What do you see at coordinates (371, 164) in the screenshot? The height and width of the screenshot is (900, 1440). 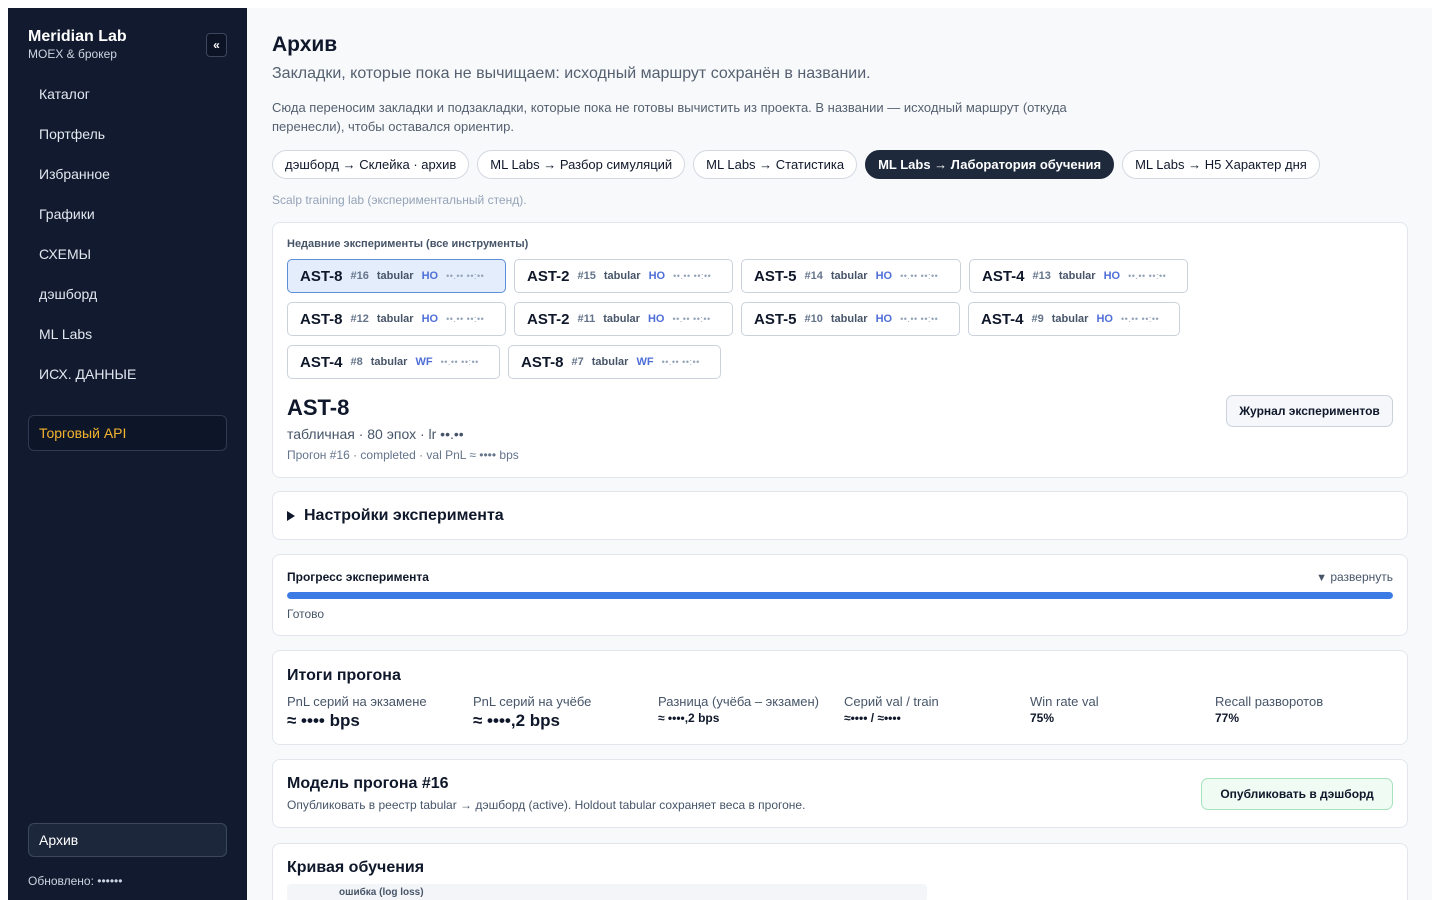 I see `tab-dashboard-archive: дэшборд → Склейка · архив` at bounding box center [371, 164].